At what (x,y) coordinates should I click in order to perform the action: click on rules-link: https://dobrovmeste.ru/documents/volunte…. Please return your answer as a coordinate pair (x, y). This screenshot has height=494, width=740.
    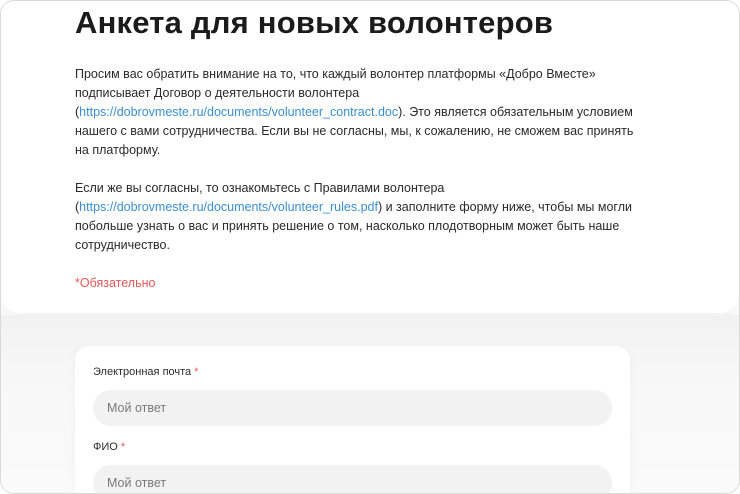
    Looking at the image, I should click on (228, 207).